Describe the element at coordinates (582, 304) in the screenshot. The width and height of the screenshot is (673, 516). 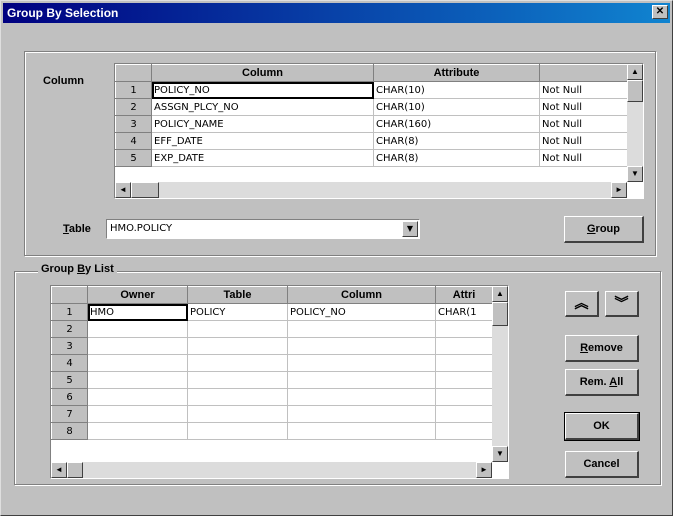
I see `move-up-button: ︽` at that location.